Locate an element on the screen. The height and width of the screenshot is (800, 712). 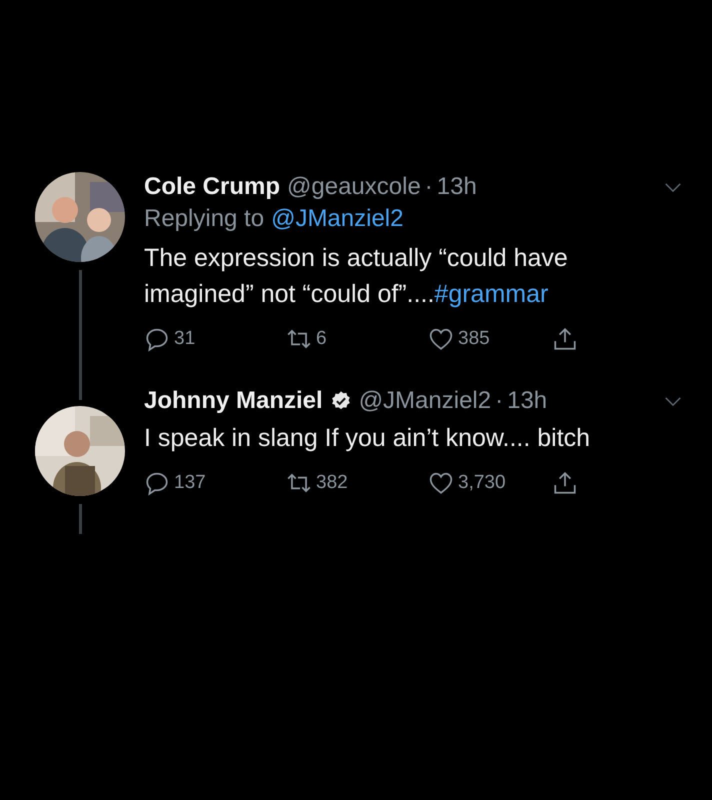
user-handle: @geauxcole is located at coordinates (354, 187).